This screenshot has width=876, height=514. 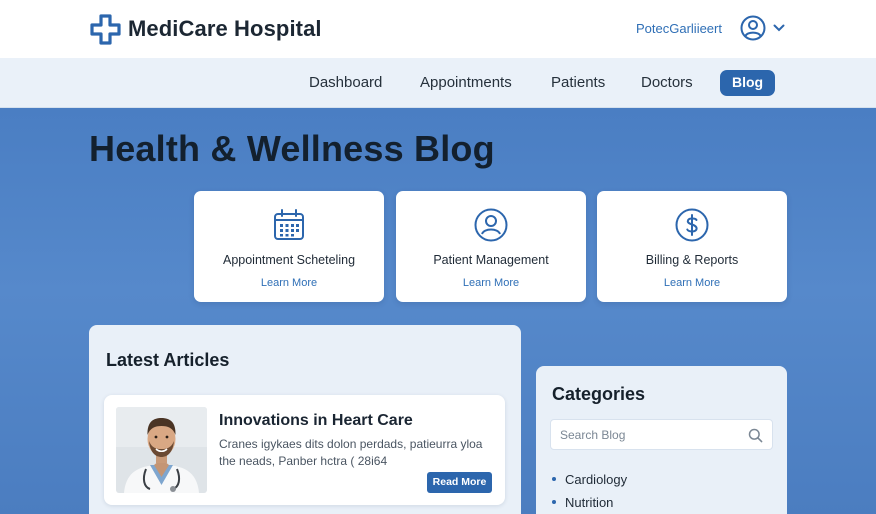 I want to click on page-title: Health & Wellness Blog, so click(x=292, y=148).